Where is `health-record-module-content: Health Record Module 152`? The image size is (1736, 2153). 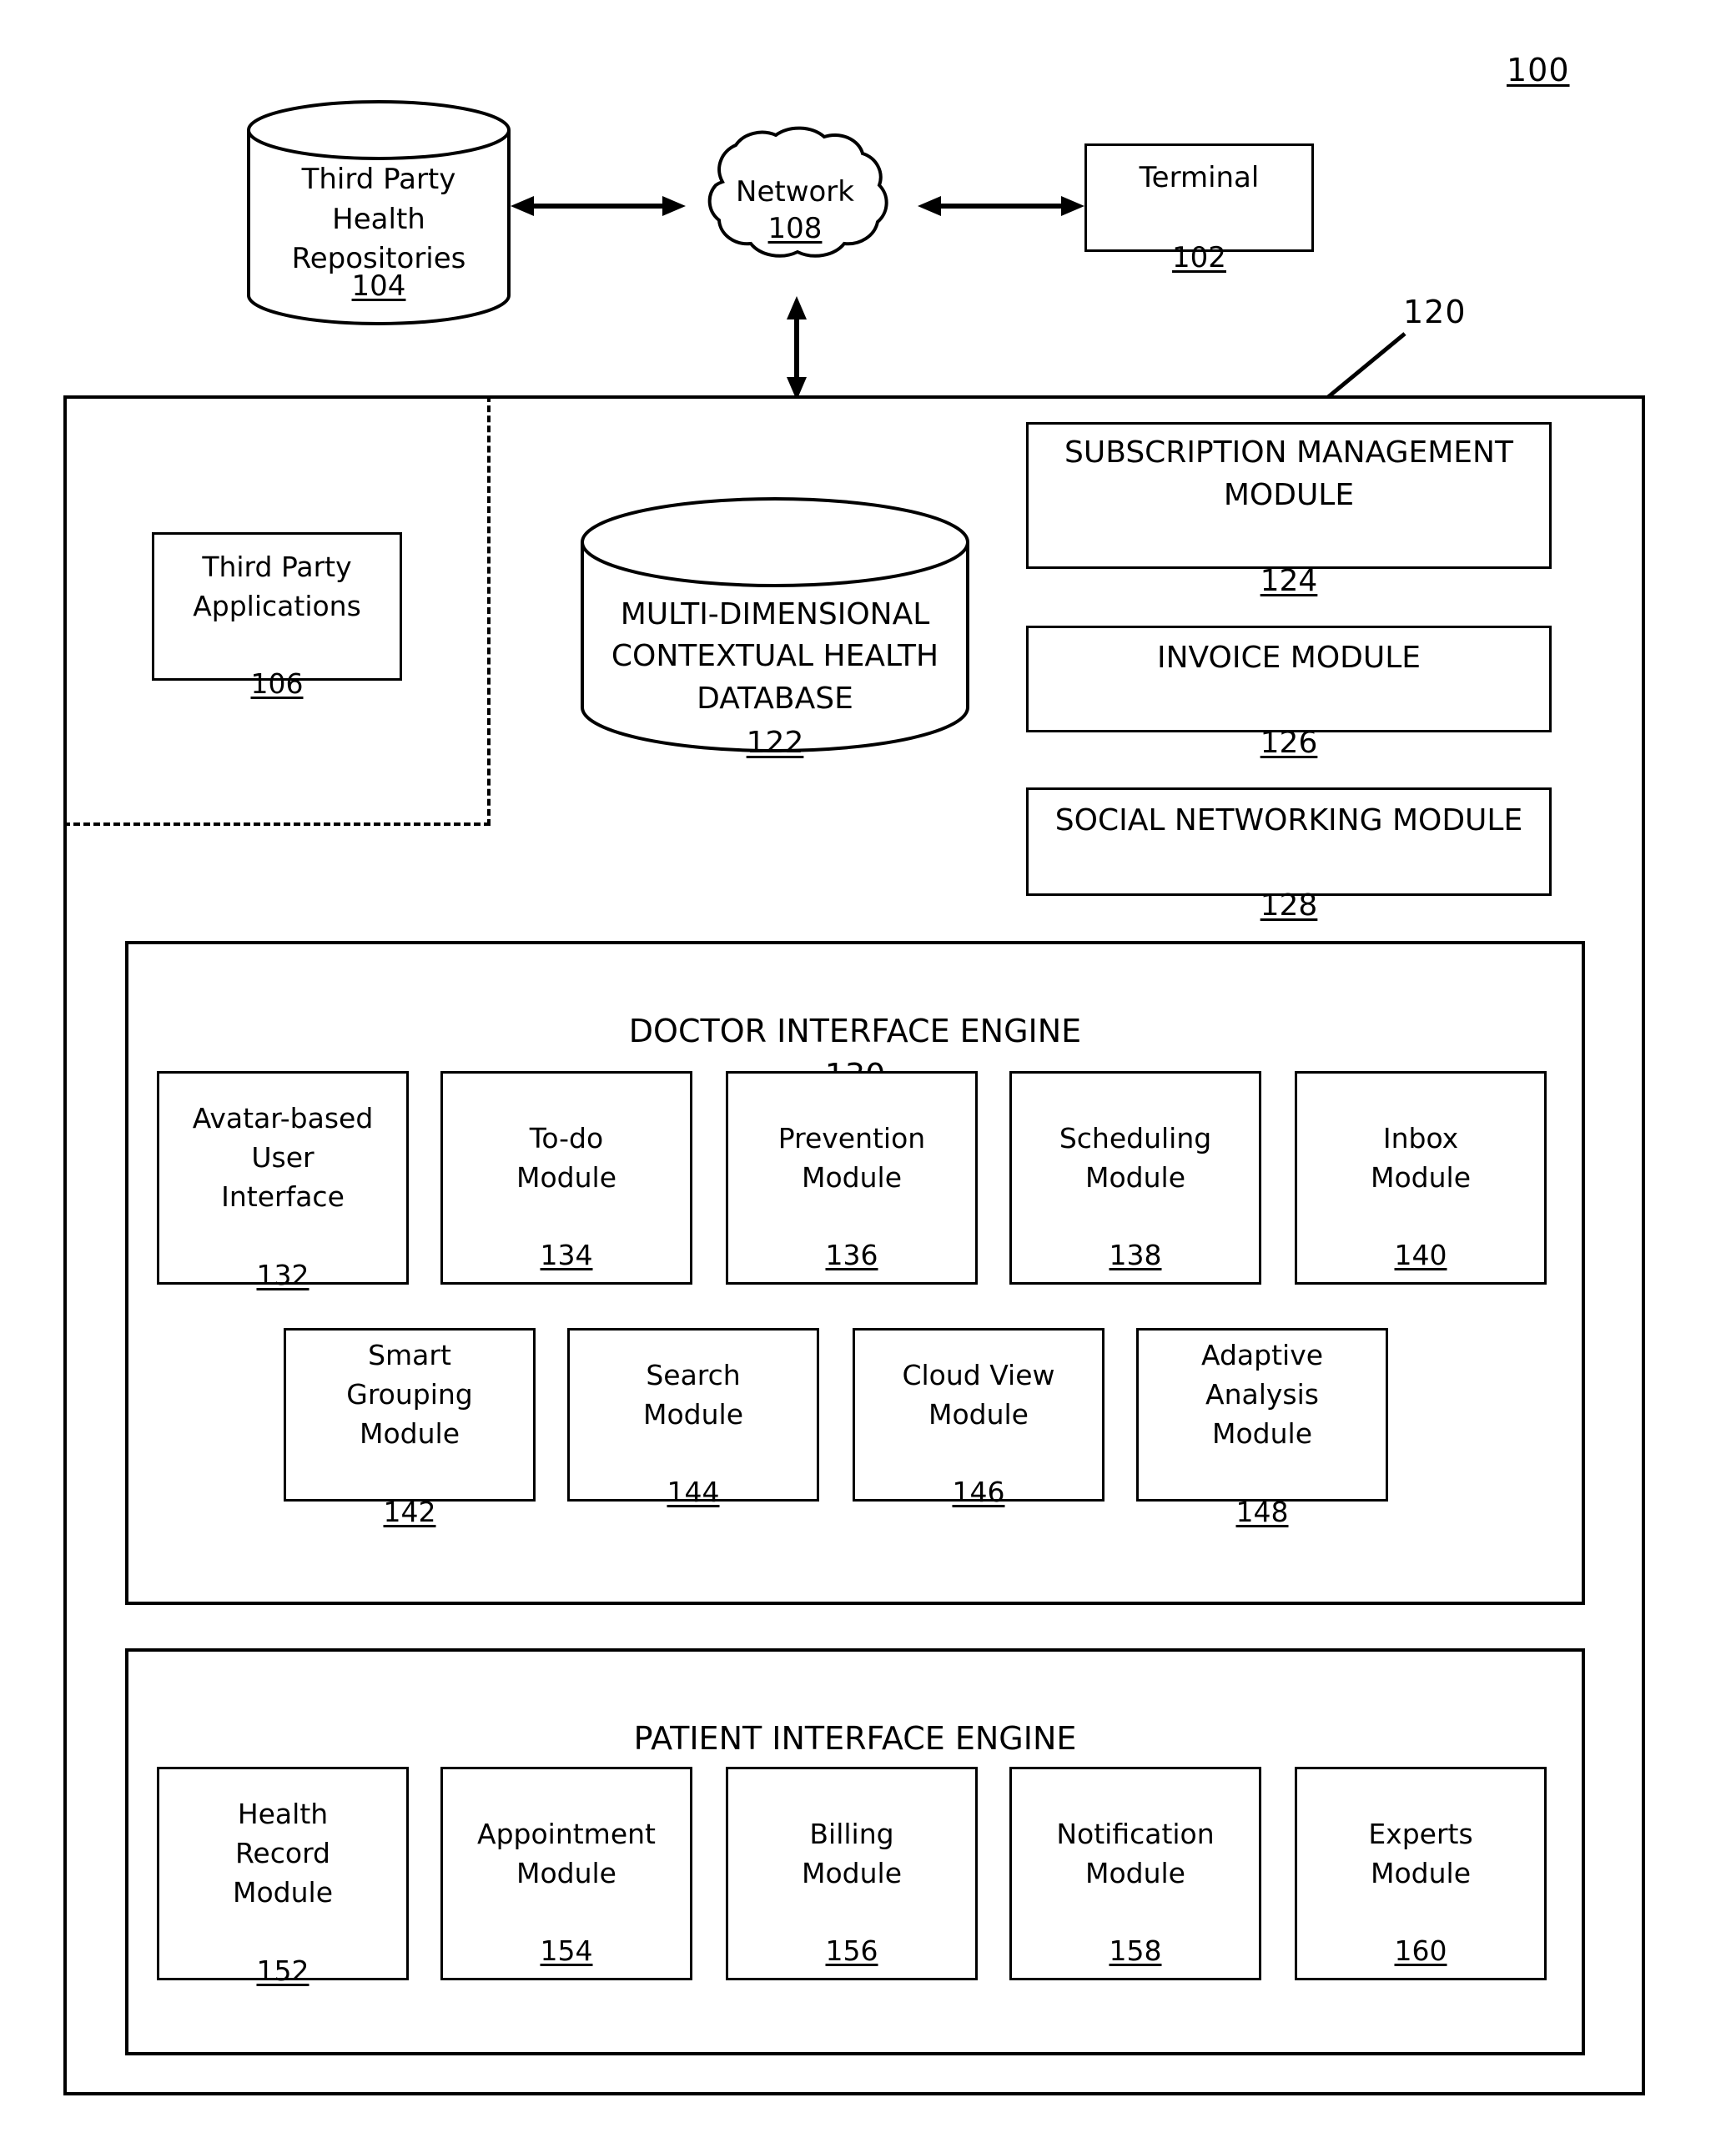
health-record-module-content: Health Record Module 152 is located at coordinates (283, 1873).